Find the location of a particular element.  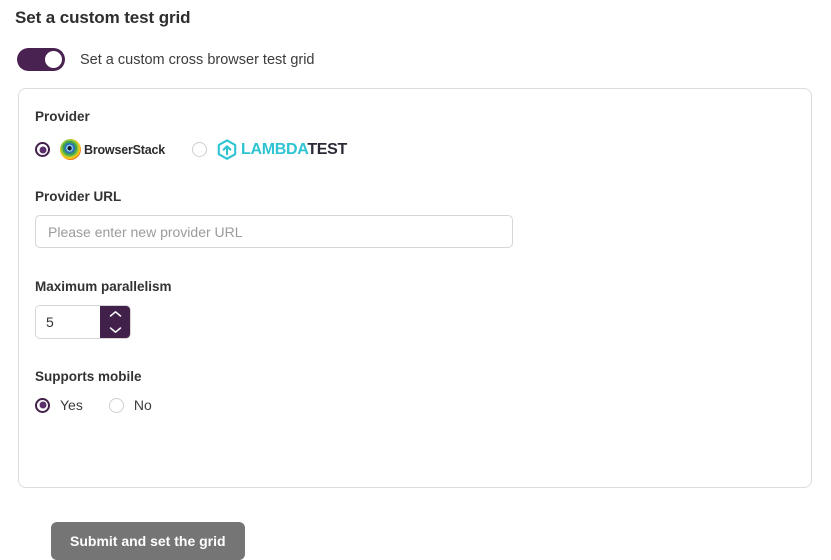

stepper-buttons is located at coordinates (115, 322).